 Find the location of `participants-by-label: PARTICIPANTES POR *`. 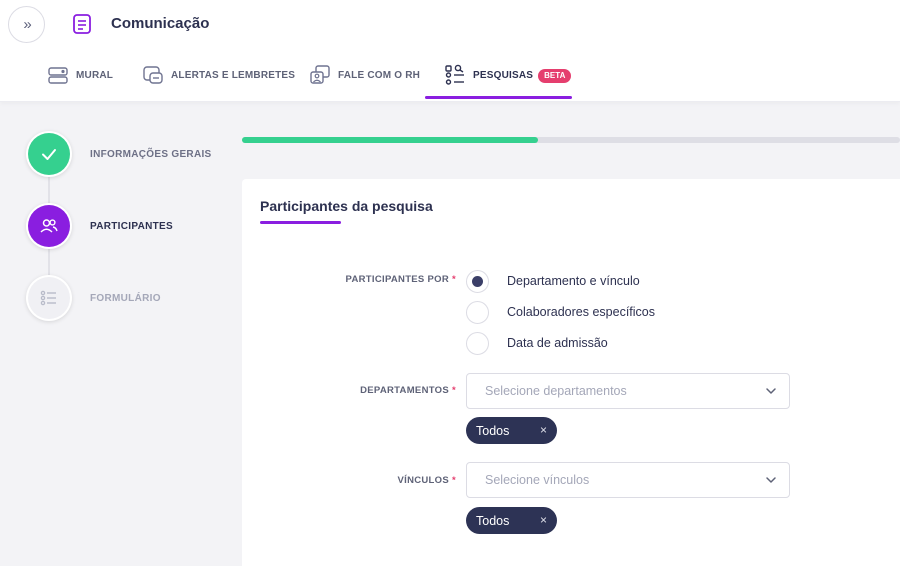

participants-by-label: PARTICIPANTES POR * is located at coordinates (401, 279).